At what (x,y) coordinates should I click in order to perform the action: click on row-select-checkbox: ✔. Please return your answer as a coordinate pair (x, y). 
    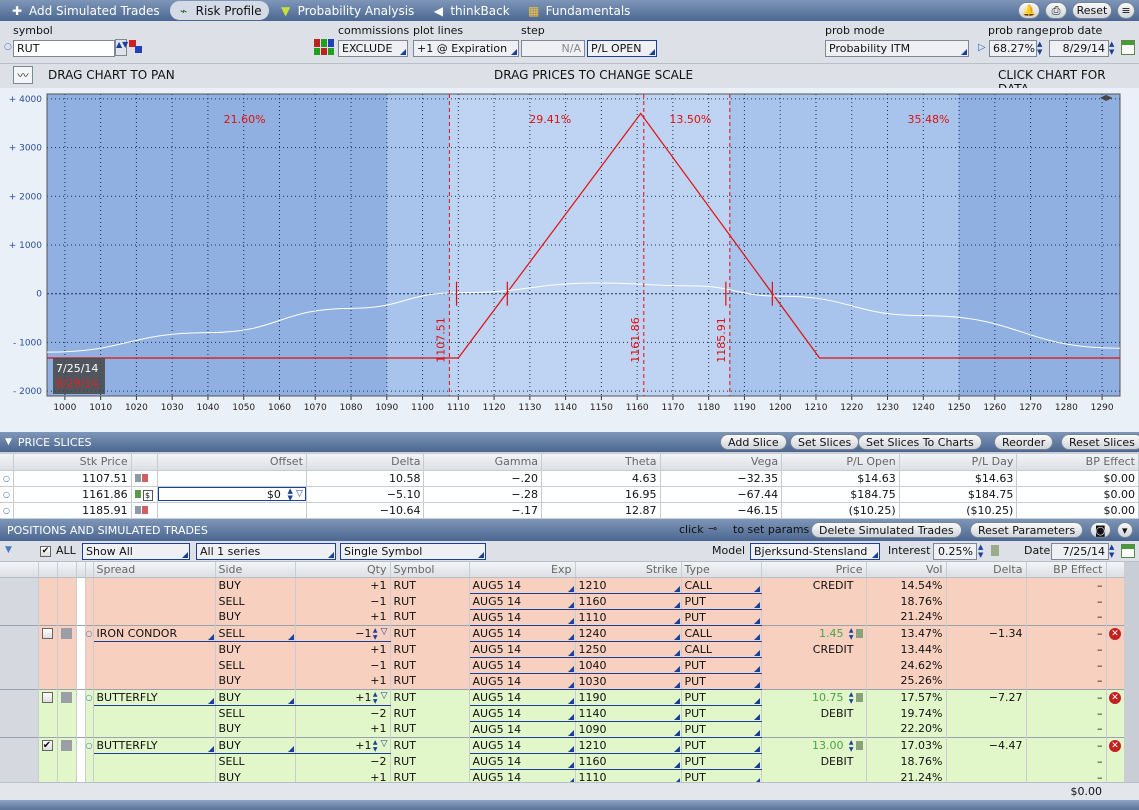
    Looking at the image, I should click on (48, 744).